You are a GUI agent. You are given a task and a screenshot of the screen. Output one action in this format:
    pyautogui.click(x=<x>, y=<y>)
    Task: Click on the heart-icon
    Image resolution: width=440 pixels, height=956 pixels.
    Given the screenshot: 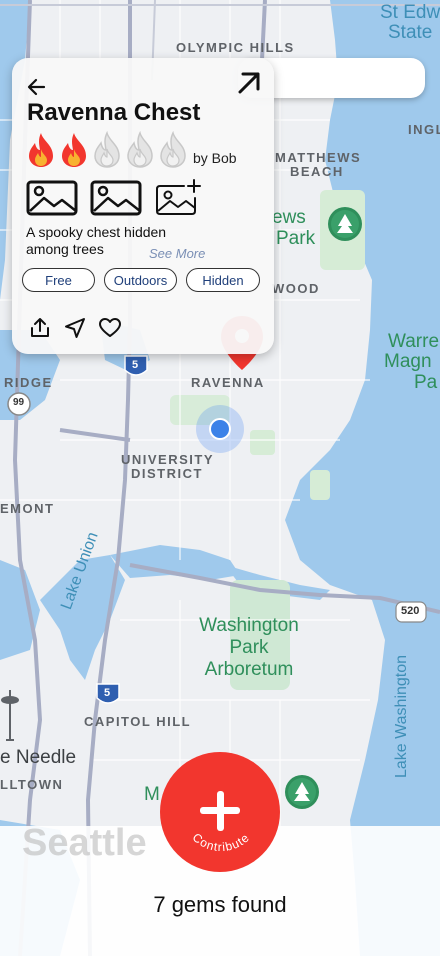 What is the action you would take?
    pyautogui.click(x=110, y=328)
    